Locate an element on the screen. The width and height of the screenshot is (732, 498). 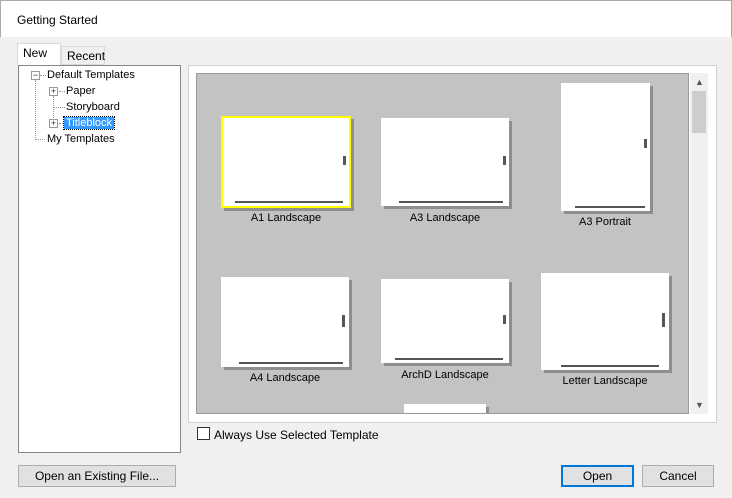
tree-item-storyboard: Storyboard is located at coordinates (93, 107).